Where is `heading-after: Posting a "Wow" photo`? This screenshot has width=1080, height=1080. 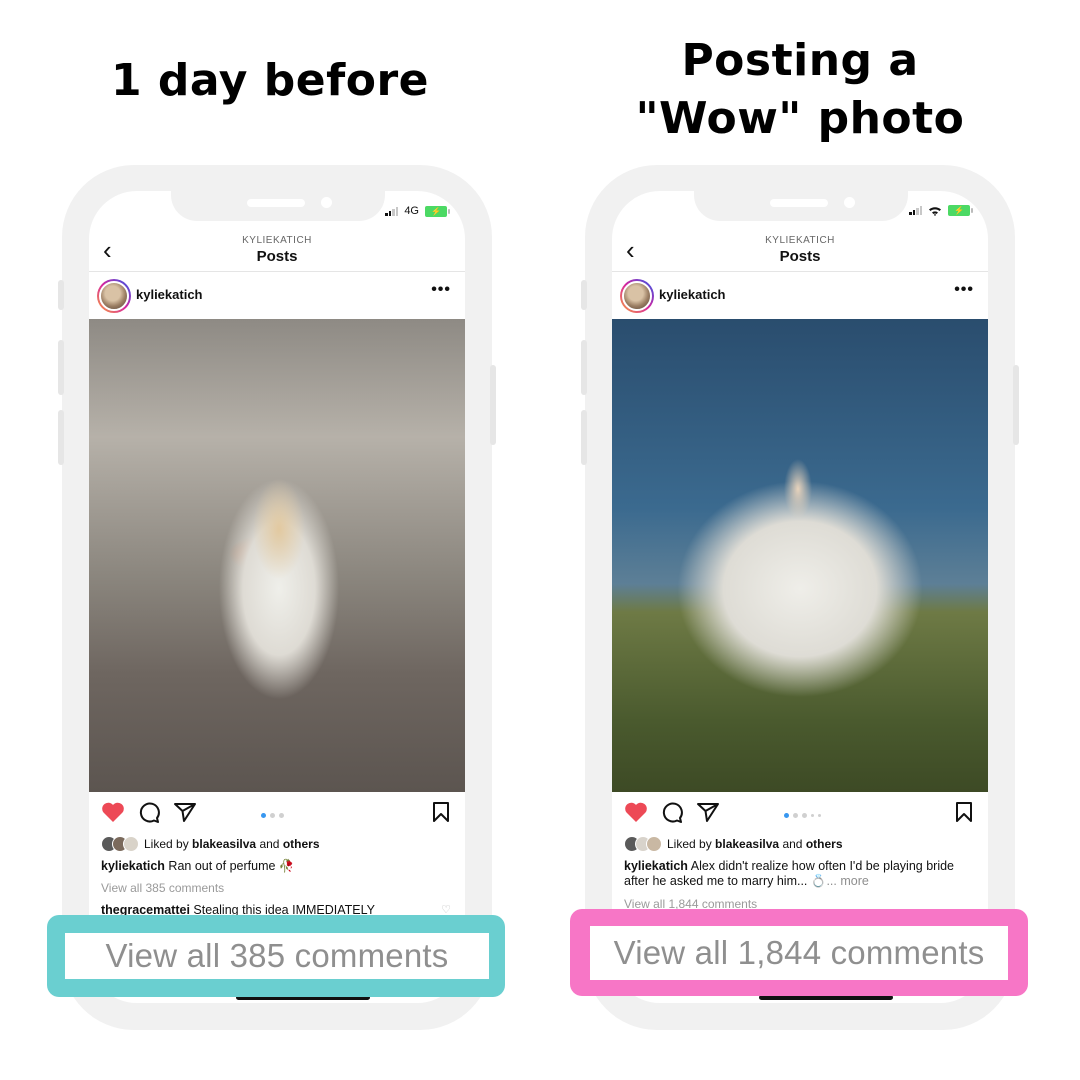
heading-after: Posting a "Wow" photo is located at coordinates (800, 90).